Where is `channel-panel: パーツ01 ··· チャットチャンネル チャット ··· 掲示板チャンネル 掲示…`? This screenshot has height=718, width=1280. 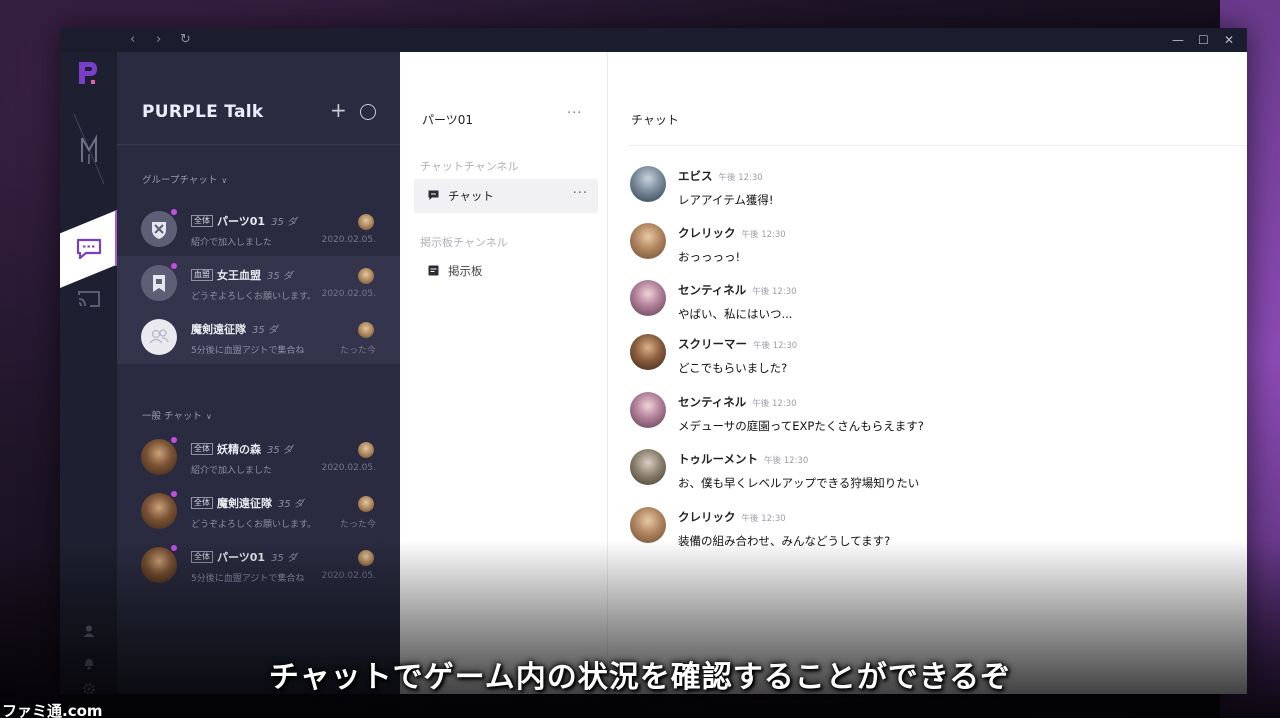
channel-panel: パーツ01 ··· チャットチャンネル チャット ··· 掲示板チャンネル 掲示… is located at coordinates (504, 373).